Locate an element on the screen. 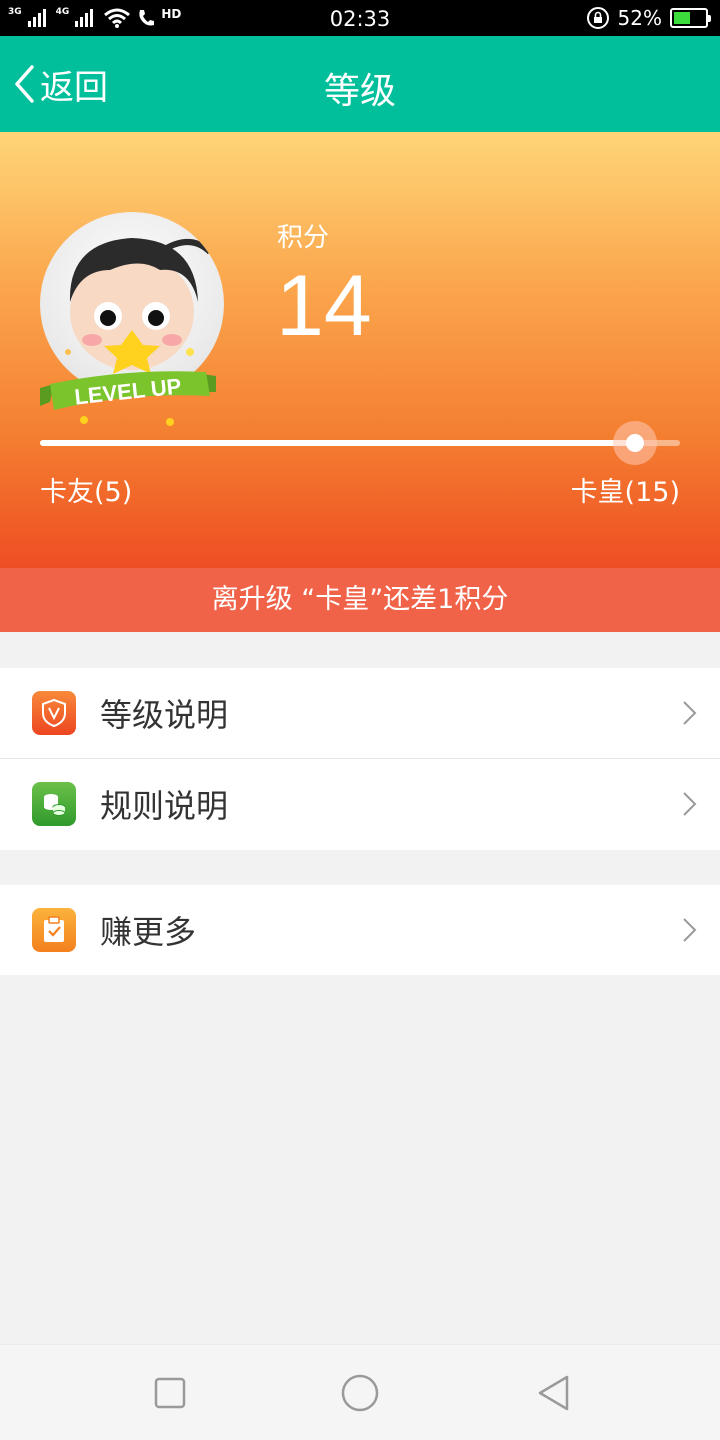 The height and width of the screenshot is (1440, 720). battery-icon is located at coordinates (690, 18).